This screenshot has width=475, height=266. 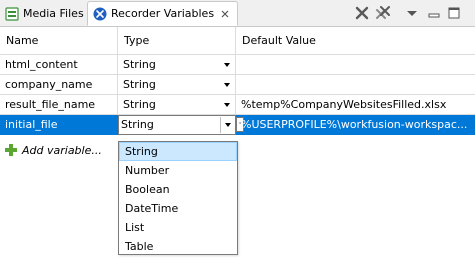 What do you see at coordinates (137, 124) in the screenshot?
I see `type-combo-value: String` at bounding box center [137, 124].